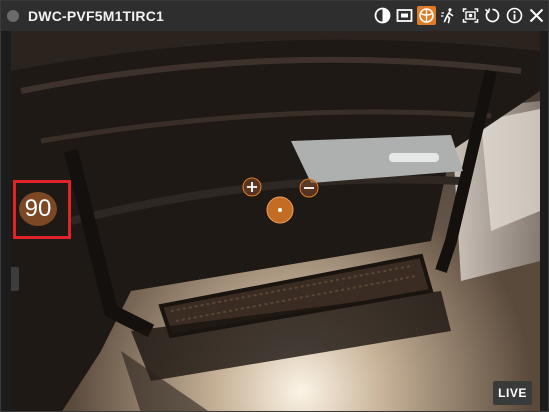  I want to click on window-button, so click(404, 15).